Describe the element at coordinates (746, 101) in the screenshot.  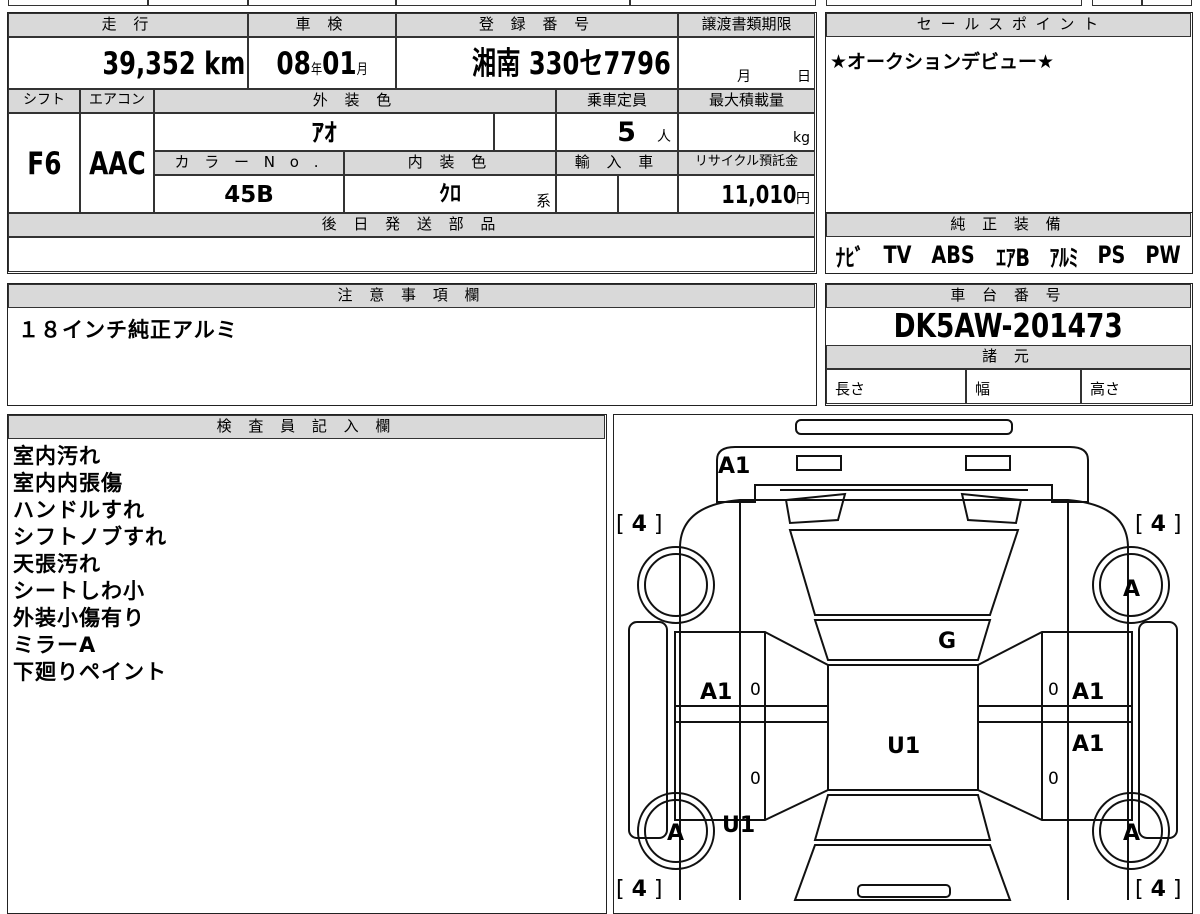
I see `max-load-header: 最大積載量` at that location.